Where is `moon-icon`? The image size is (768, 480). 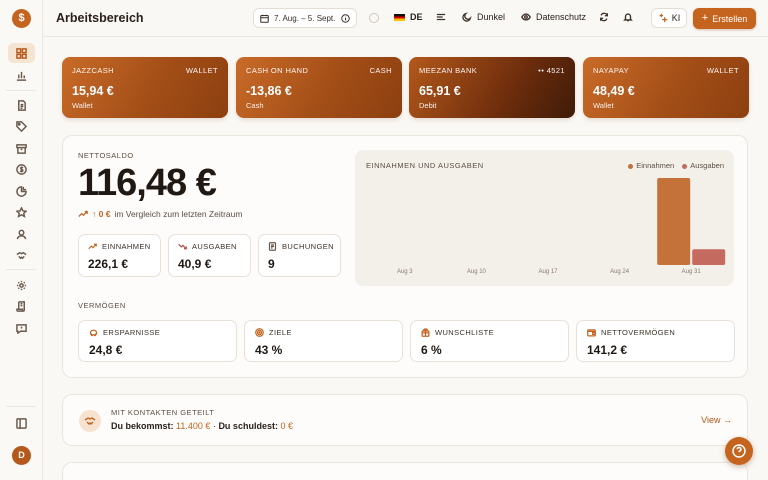
moon-icon is located at coordinates (467, 17).